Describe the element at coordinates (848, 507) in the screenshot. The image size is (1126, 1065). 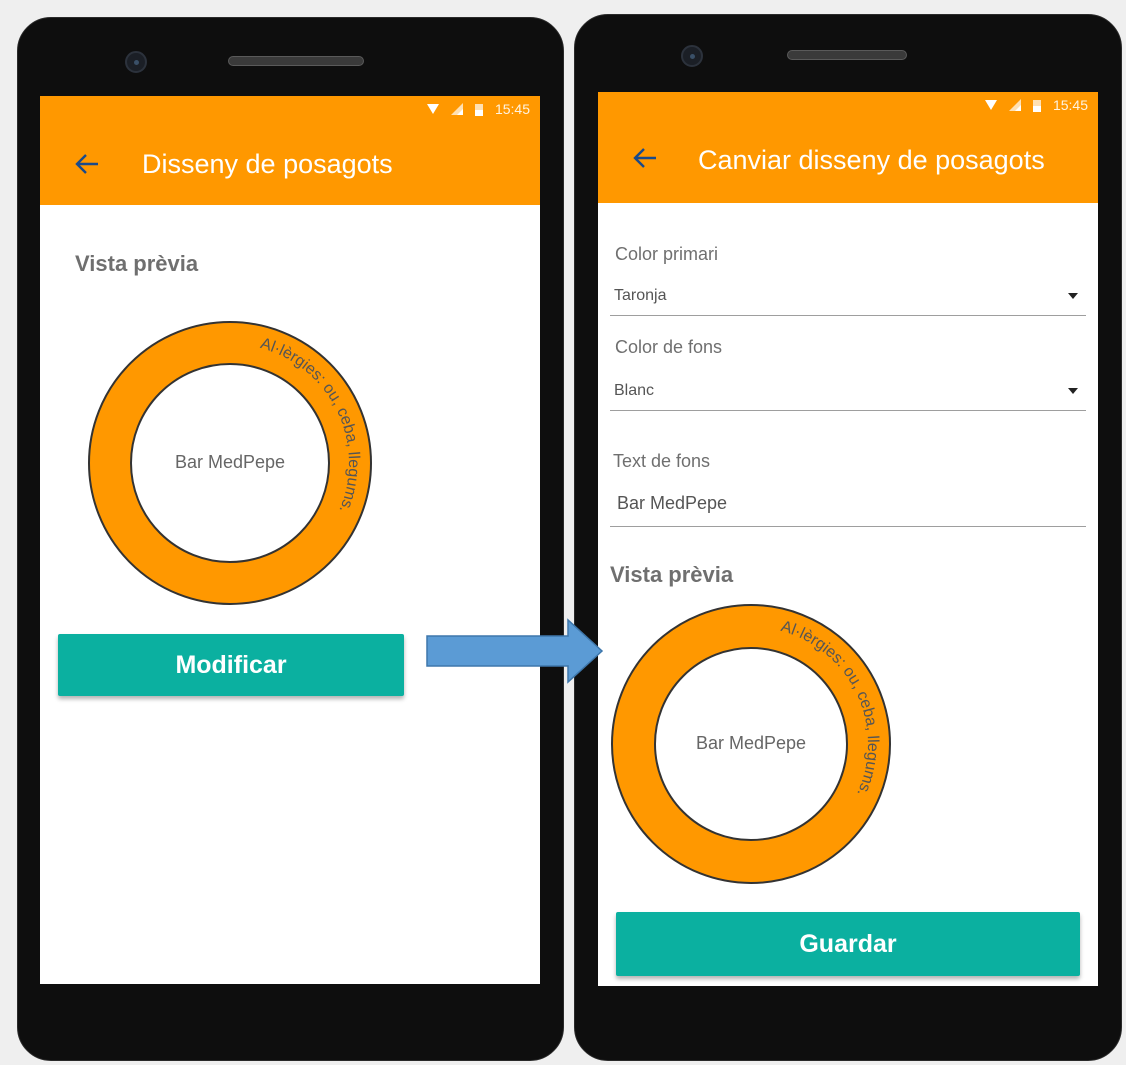
I see `background-text-field: Bar MedPepe` at that location.